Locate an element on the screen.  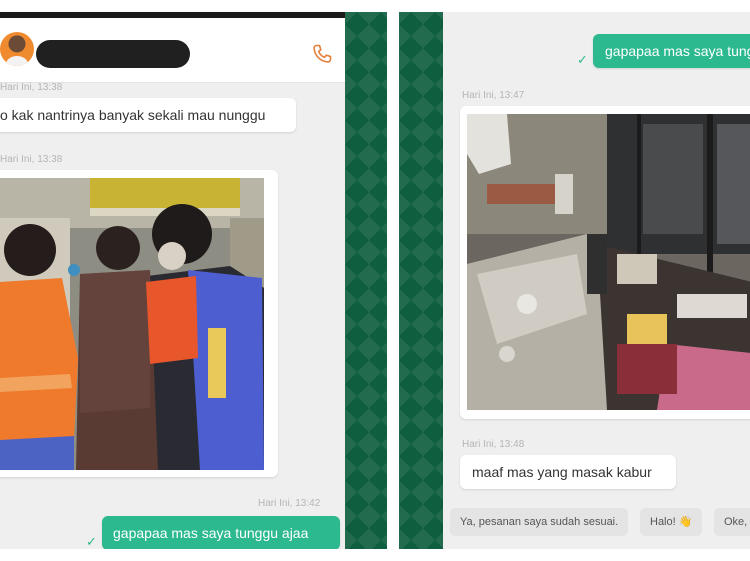
chat-header is located at coordinates (172, 50).